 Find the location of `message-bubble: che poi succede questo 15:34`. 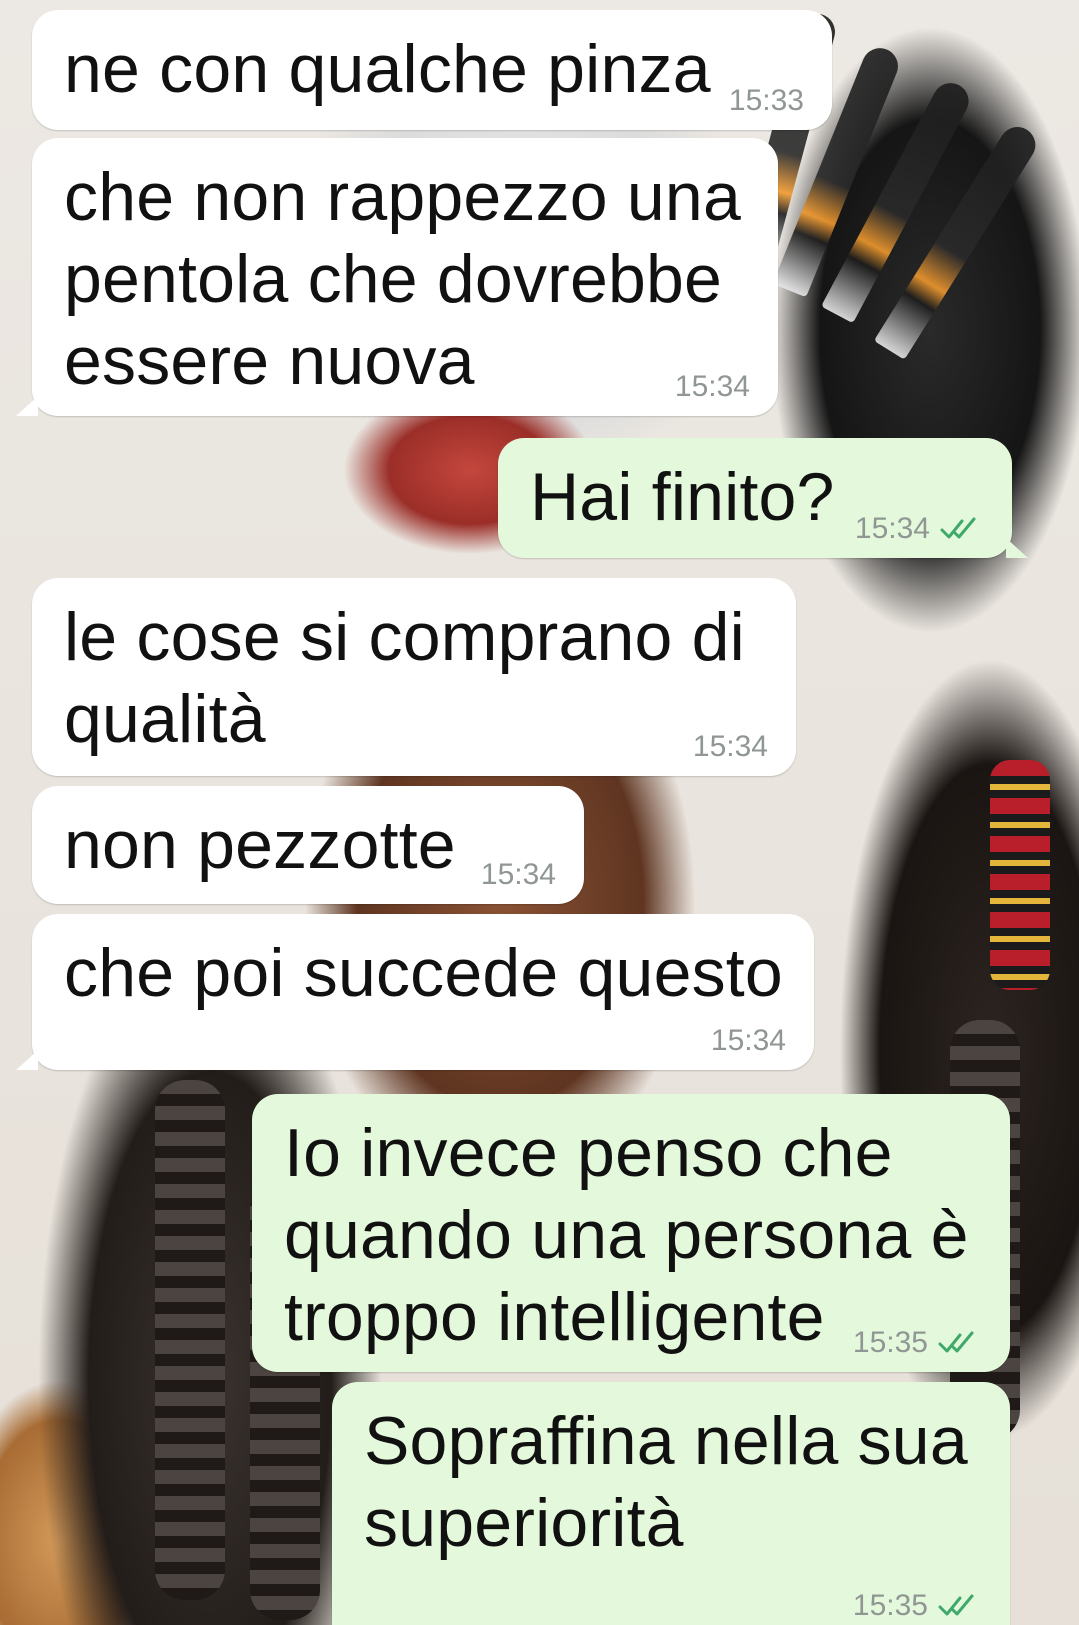

message-bubble: che poi succede questo 15:34 is located at coordinates (415, 992).